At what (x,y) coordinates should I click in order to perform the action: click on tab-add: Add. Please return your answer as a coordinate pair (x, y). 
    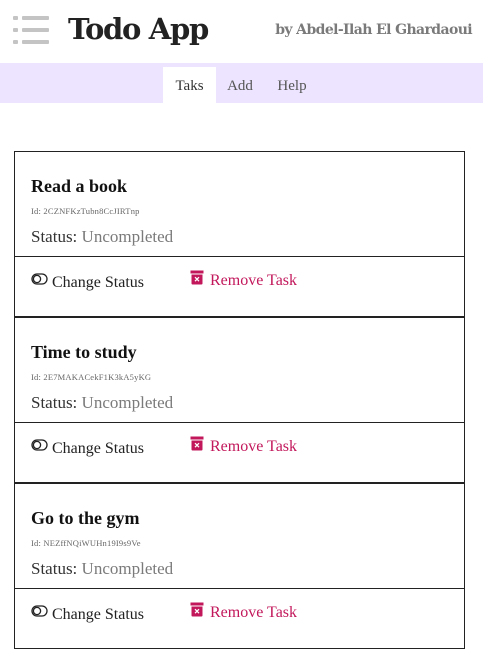
    Looking at the image, I should click on (240, 85).